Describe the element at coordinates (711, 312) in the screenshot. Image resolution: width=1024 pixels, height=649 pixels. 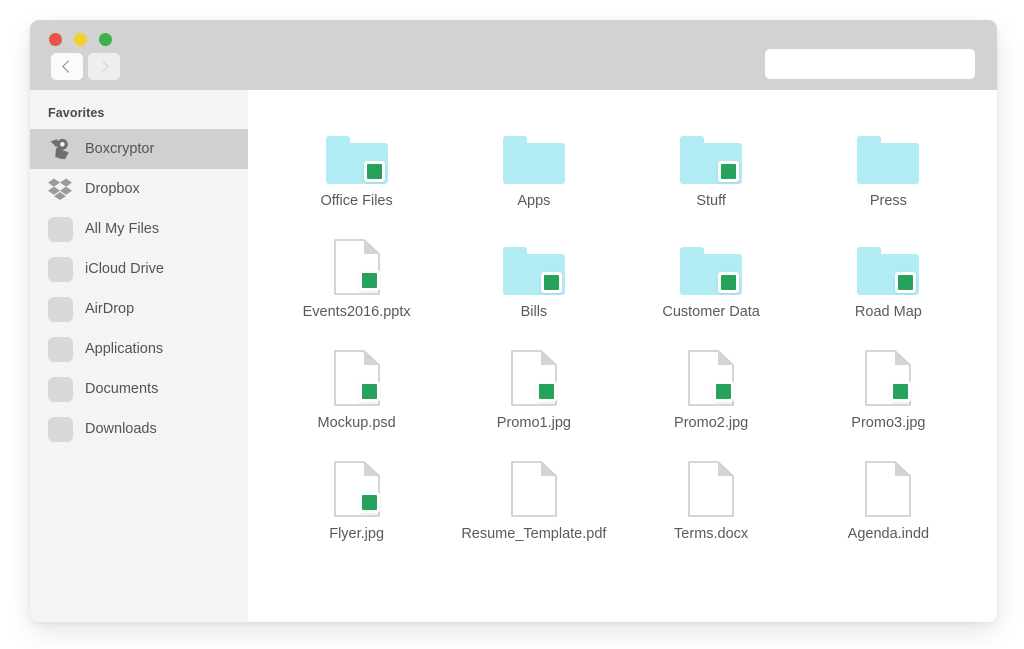
I see `file-label: Customer Data` at that location.